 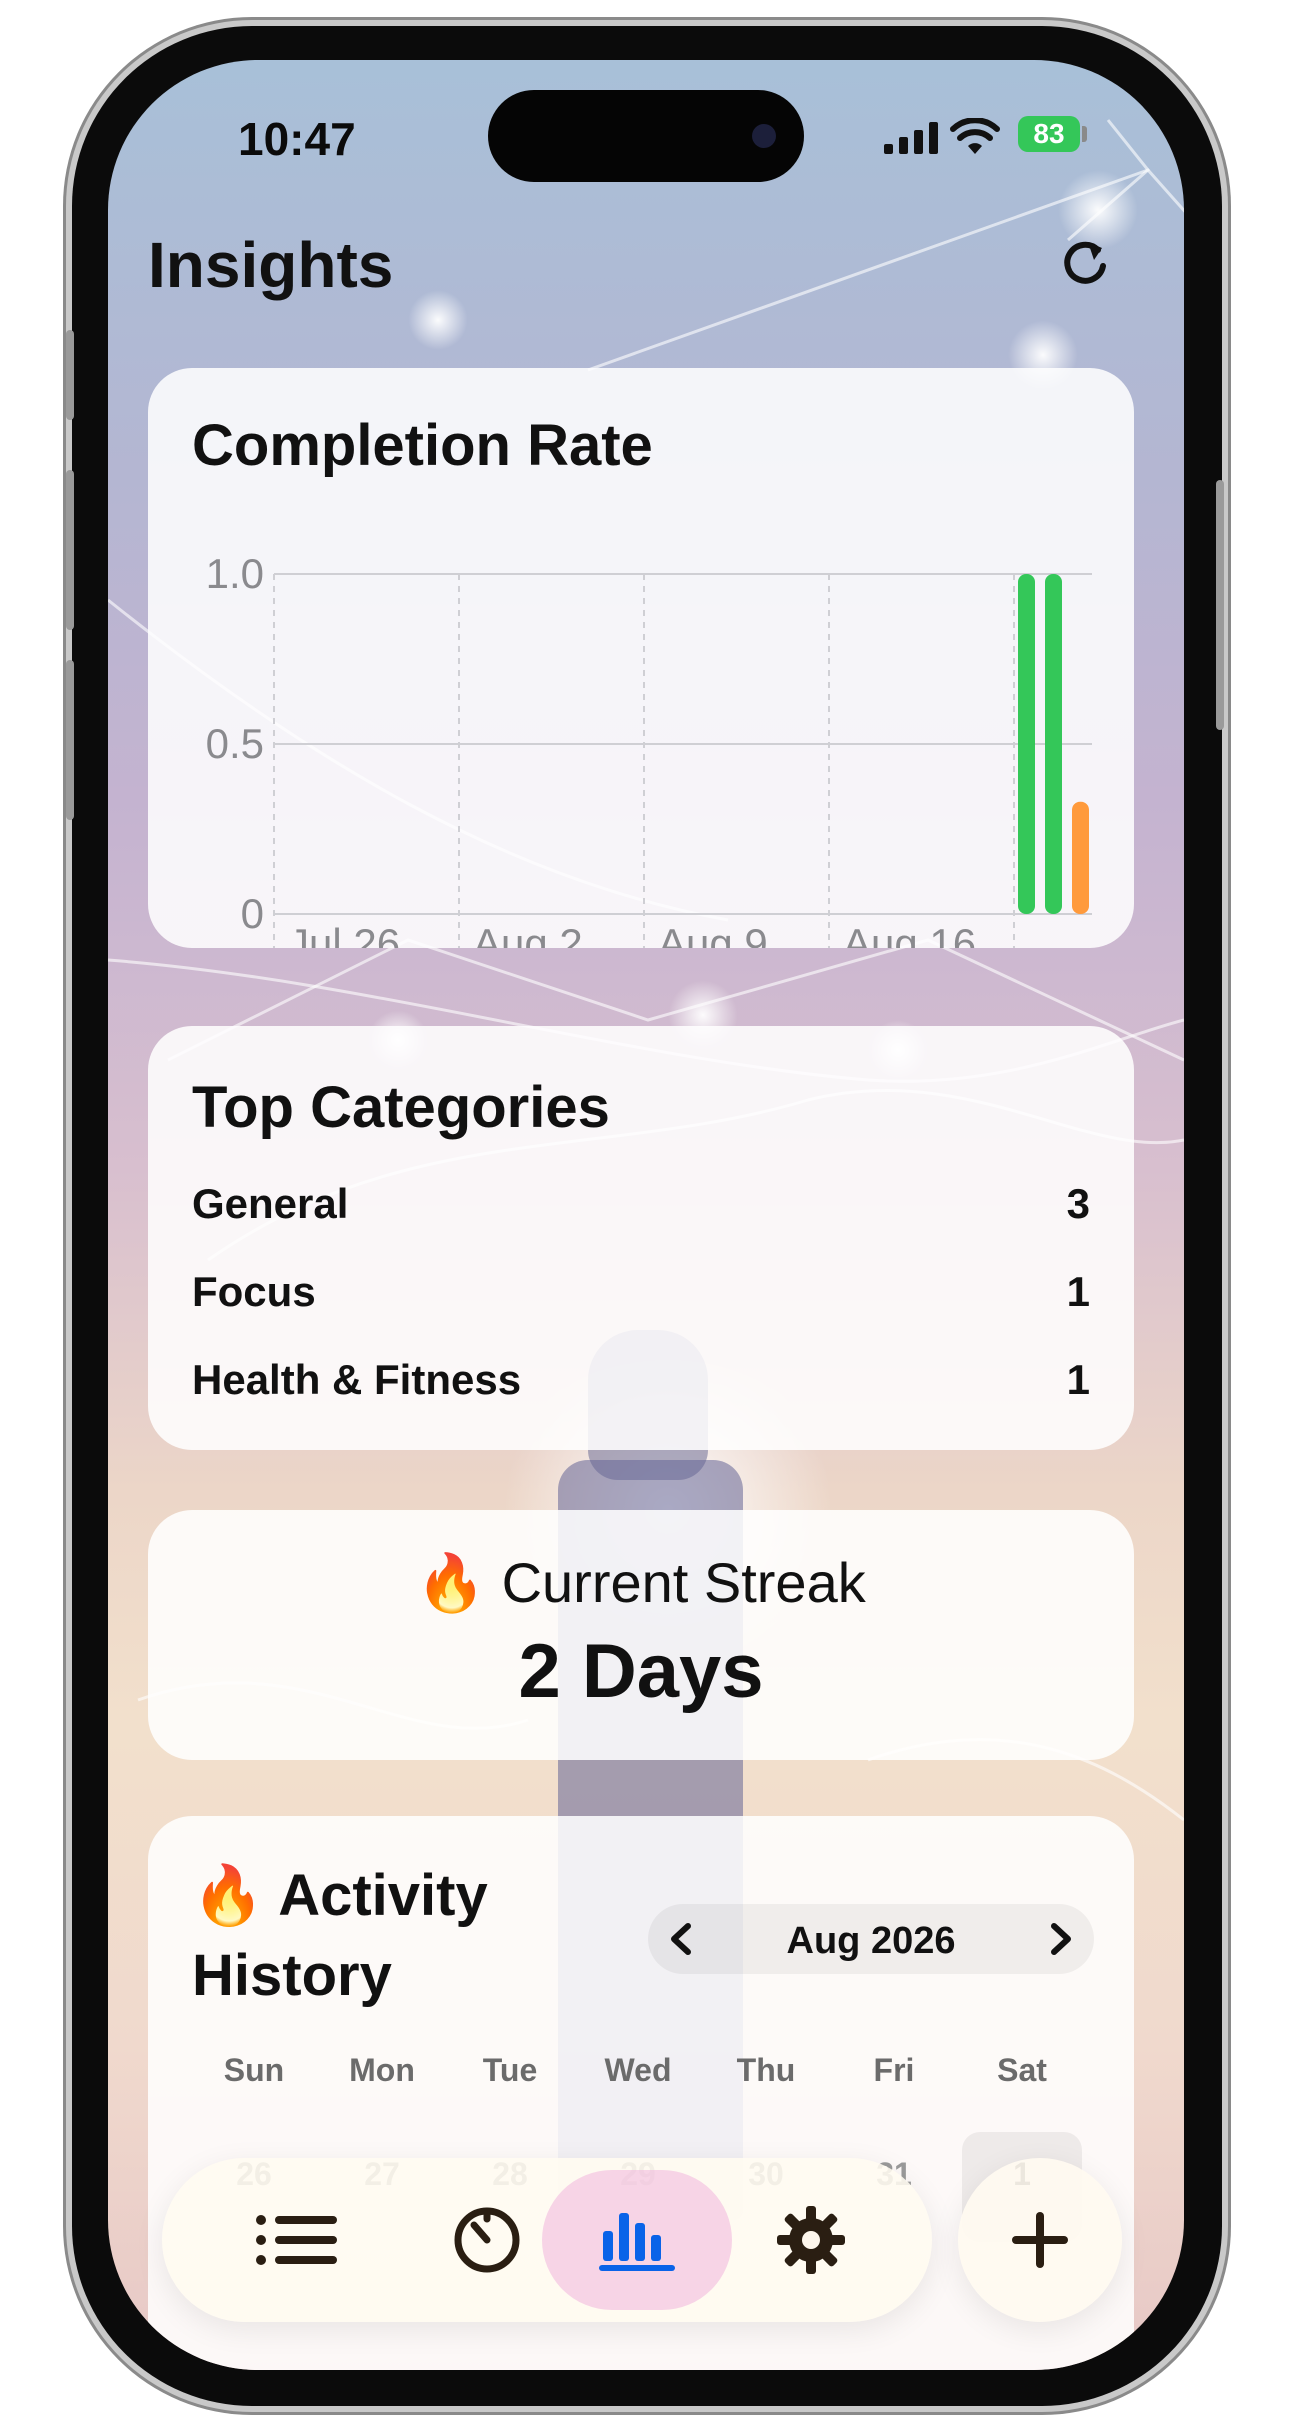 I want to click on tab-bar, so click(x=547, y=2240).